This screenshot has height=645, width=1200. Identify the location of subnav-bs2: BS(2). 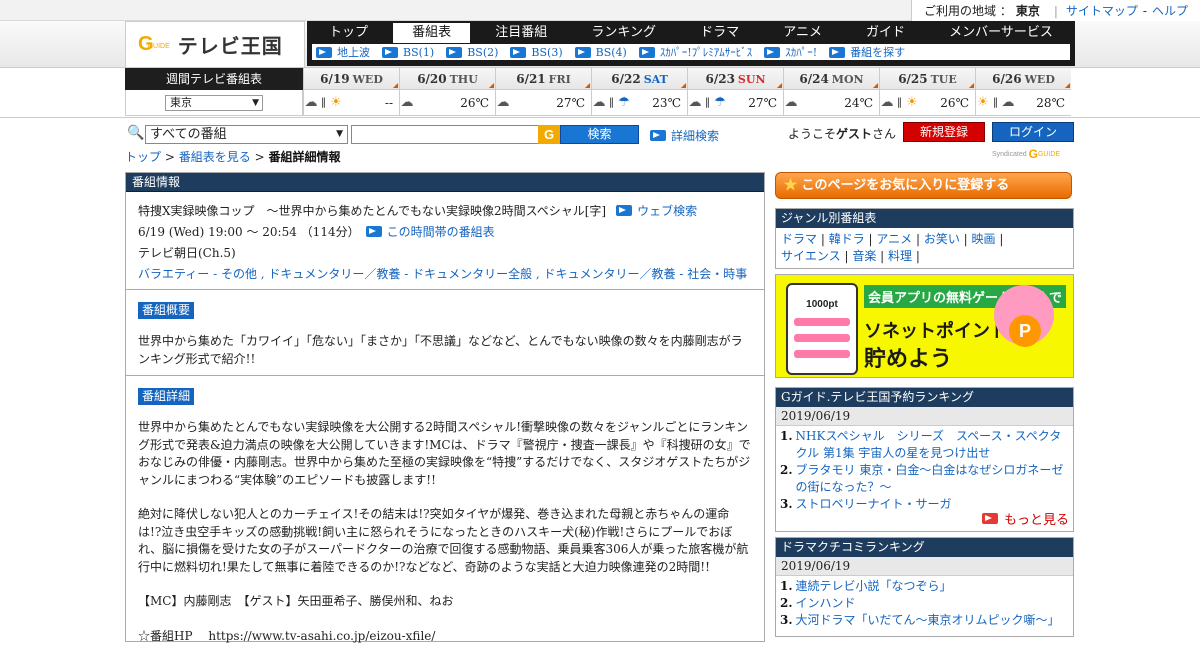
(472, 52).